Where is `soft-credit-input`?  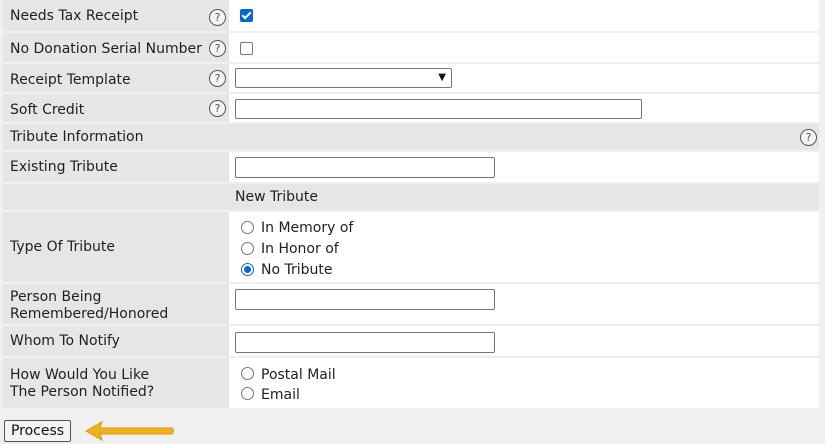
soft-credit-input is located at coordinates (438, 109).